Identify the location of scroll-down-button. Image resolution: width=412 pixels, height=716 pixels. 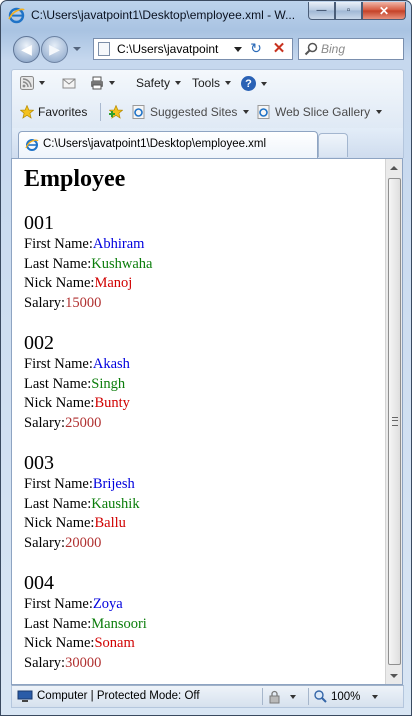
(394, 675).